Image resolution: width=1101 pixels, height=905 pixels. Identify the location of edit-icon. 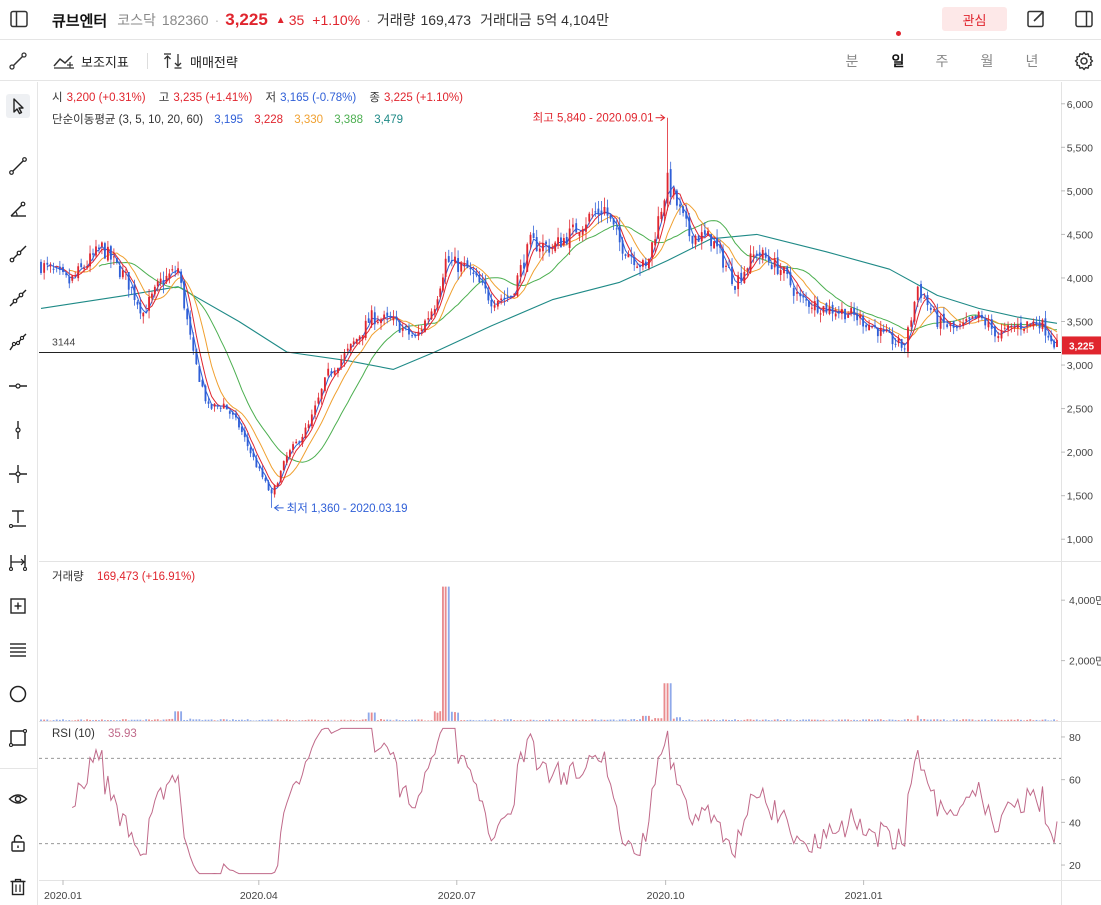
(1036, 19).